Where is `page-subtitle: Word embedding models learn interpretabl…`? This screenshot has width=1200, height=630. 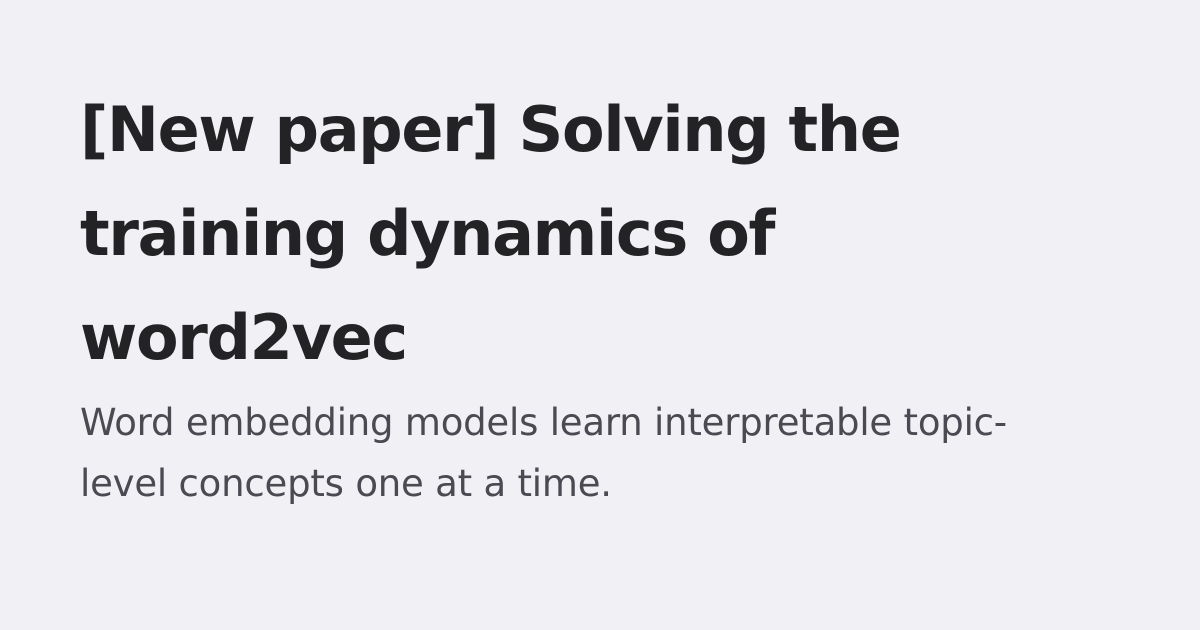 page-subtitle: Word embedding models learn interpretabl… is located at coordinates (543, 453).